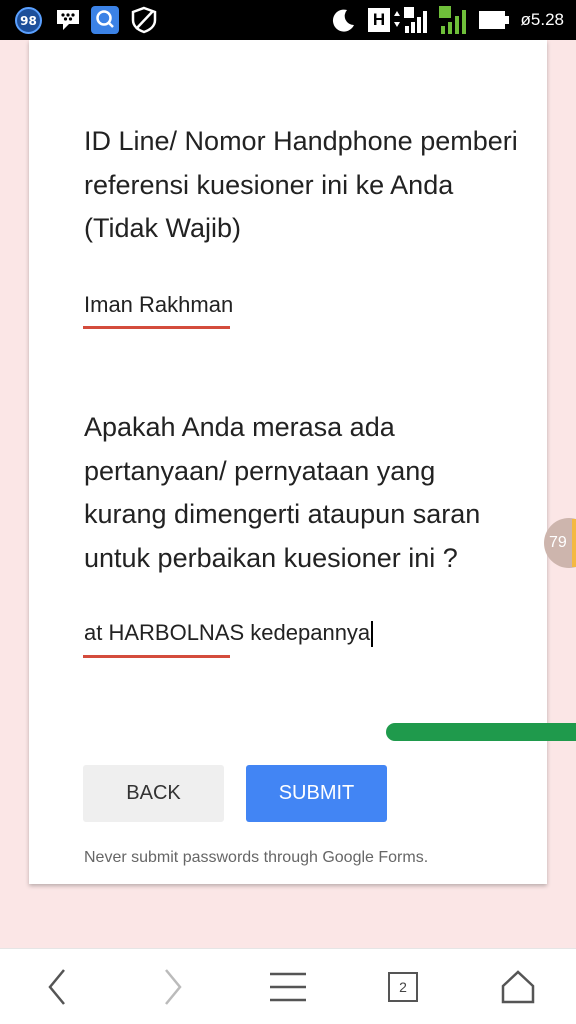 The height and width of the screenshot is (1024, 576). I want to click on submit-button: SUBMIT, so click(316, 793).